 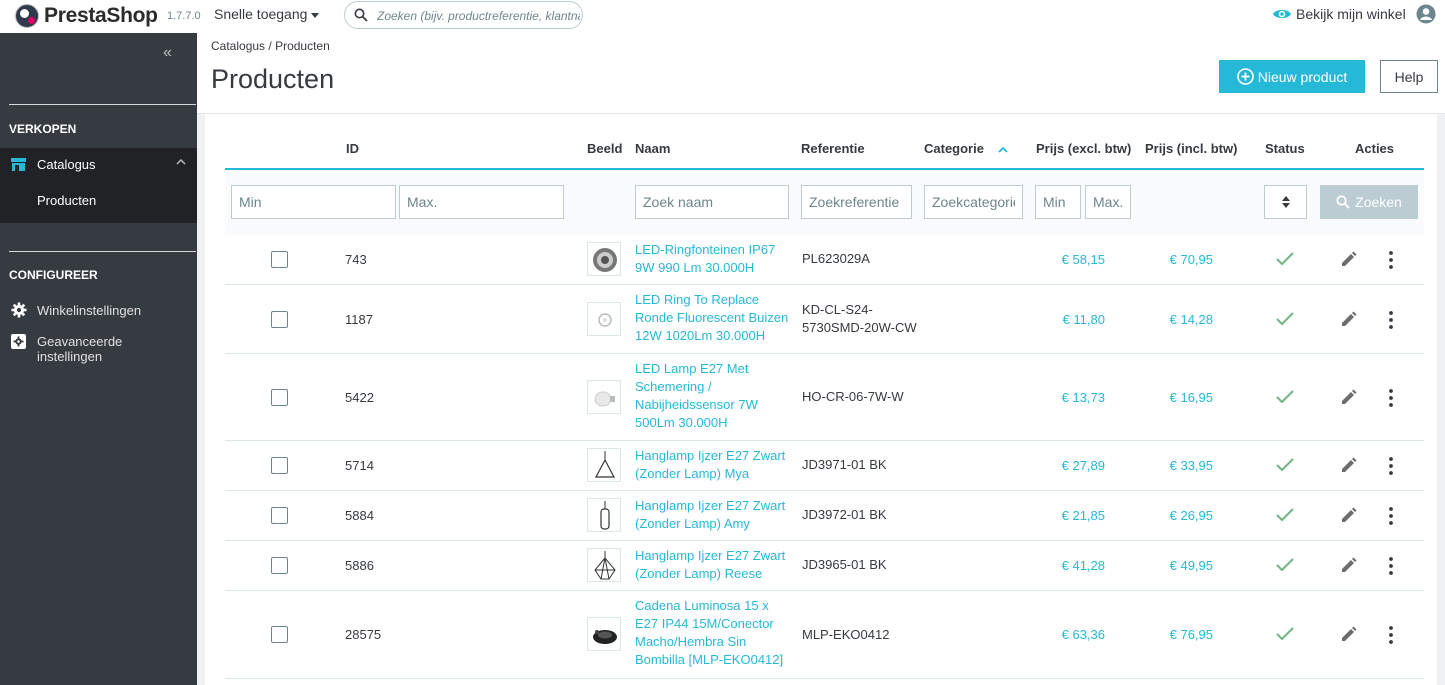 What do you see at coordinates (1074, 634) in the screenshot?
I see `price-excl-vat: € 63,36` at bounding box center [1074, 634].